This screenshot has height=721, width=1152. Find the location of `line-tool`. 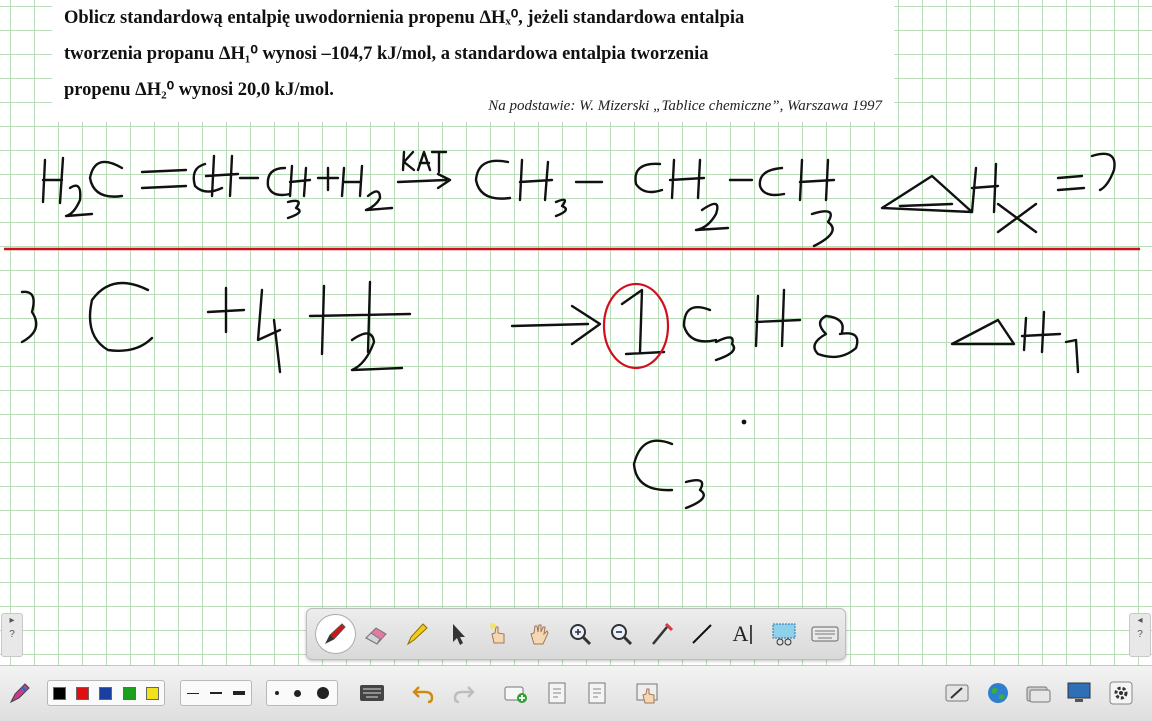

line-tool is located at coordinates (702, 634).